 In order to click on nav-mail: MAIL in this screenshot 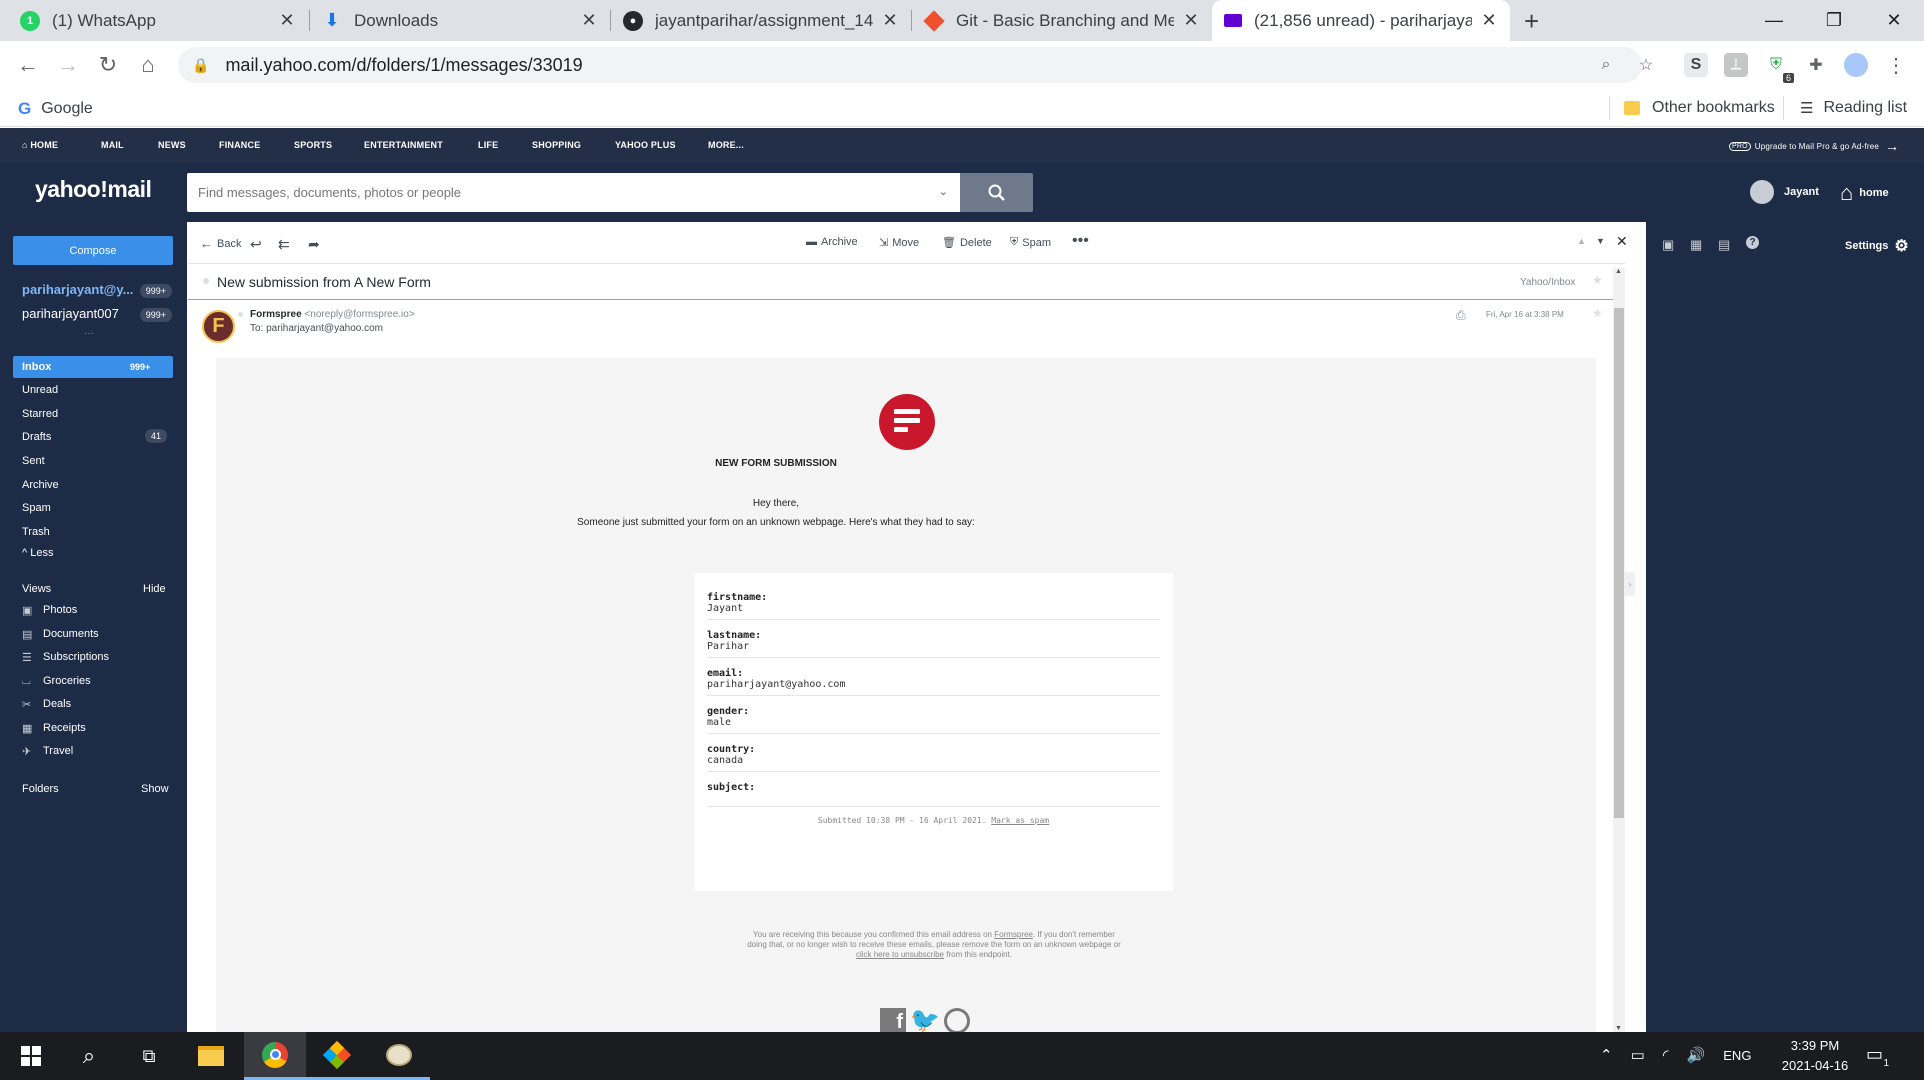, I will do `click(112, 145)`.